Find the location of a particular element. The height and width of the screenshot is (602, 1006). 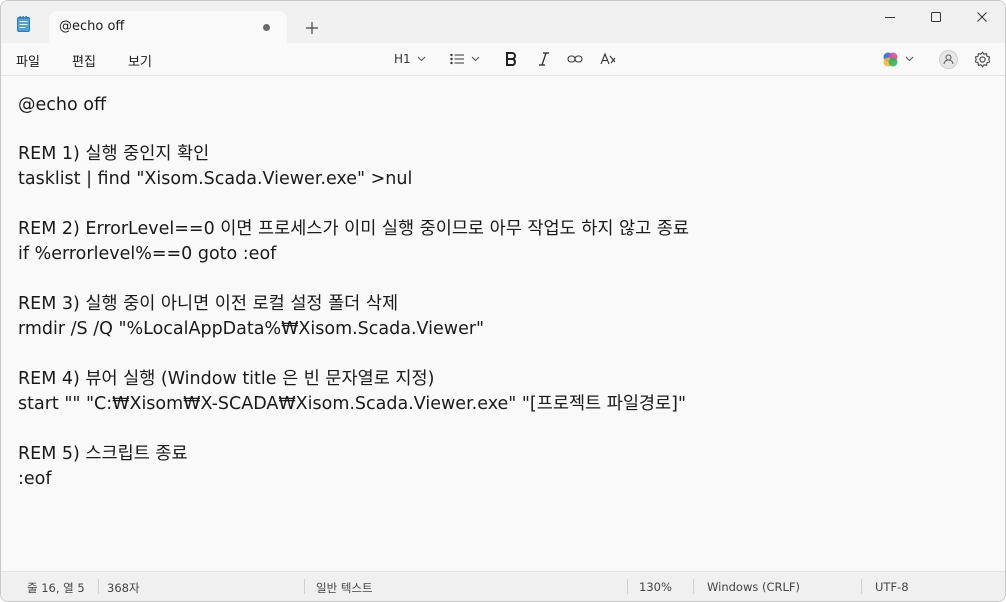

tab-document: @echo off is located at coordinates (168, 27).